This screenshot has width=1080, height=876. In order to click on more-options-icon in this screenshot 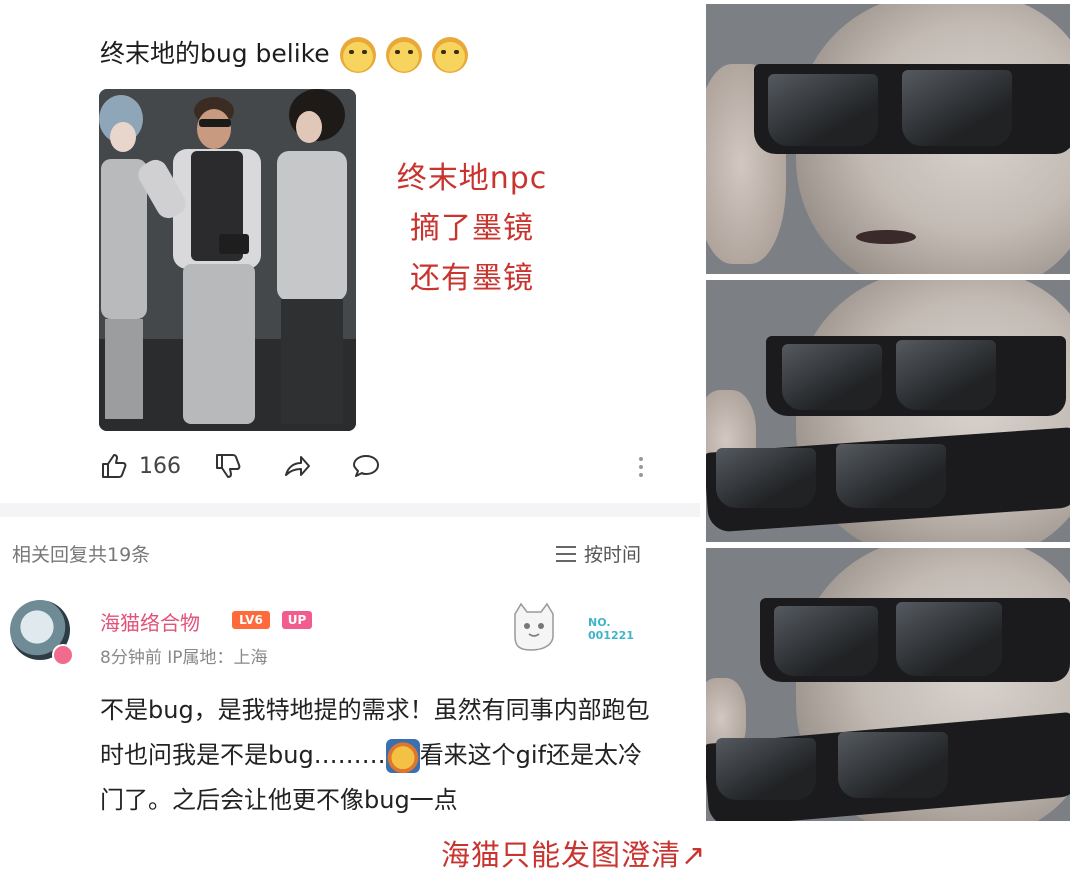, I will do `click(641, 468)`.